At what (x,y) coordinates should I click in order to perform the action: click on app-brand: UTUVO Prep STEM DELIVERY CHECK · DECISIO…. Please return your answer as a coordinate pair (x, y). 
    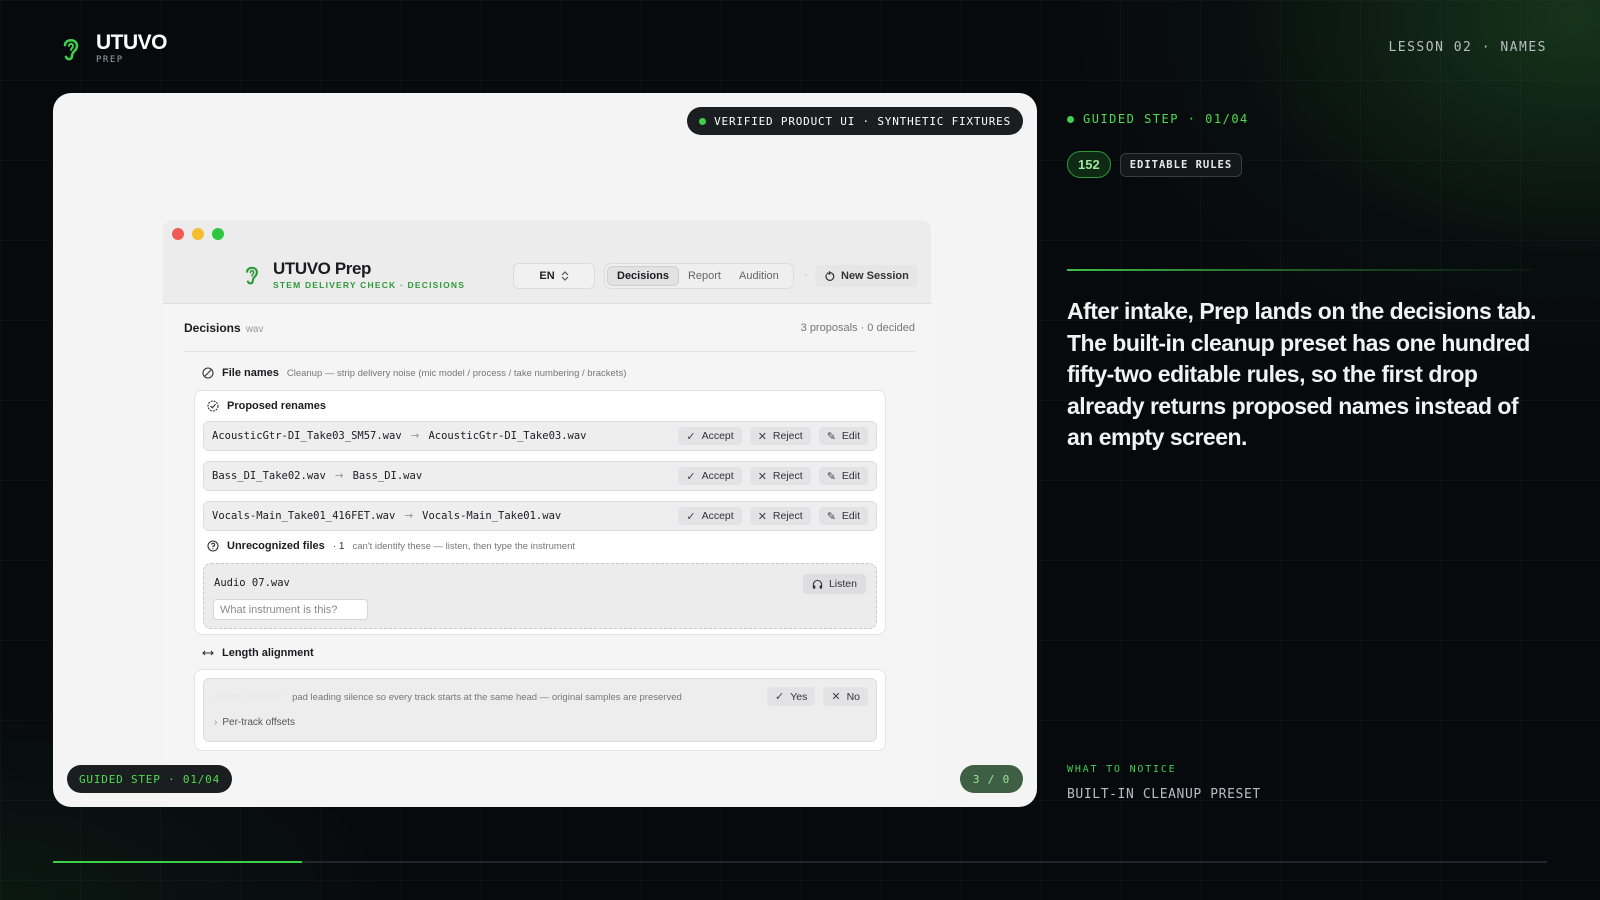
    Looking at the image, I should click on (354, 275).